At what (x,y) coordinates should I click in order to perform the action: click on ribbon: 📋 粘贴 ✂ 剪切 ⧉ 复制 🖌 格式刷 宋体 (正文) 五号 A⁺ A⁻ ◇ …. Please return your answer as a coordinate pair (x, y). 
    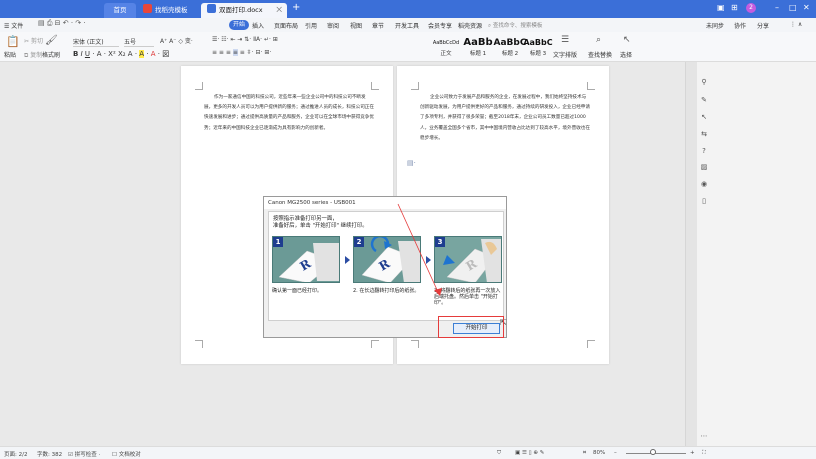
    Looking at the image, I should click on (408, 47).